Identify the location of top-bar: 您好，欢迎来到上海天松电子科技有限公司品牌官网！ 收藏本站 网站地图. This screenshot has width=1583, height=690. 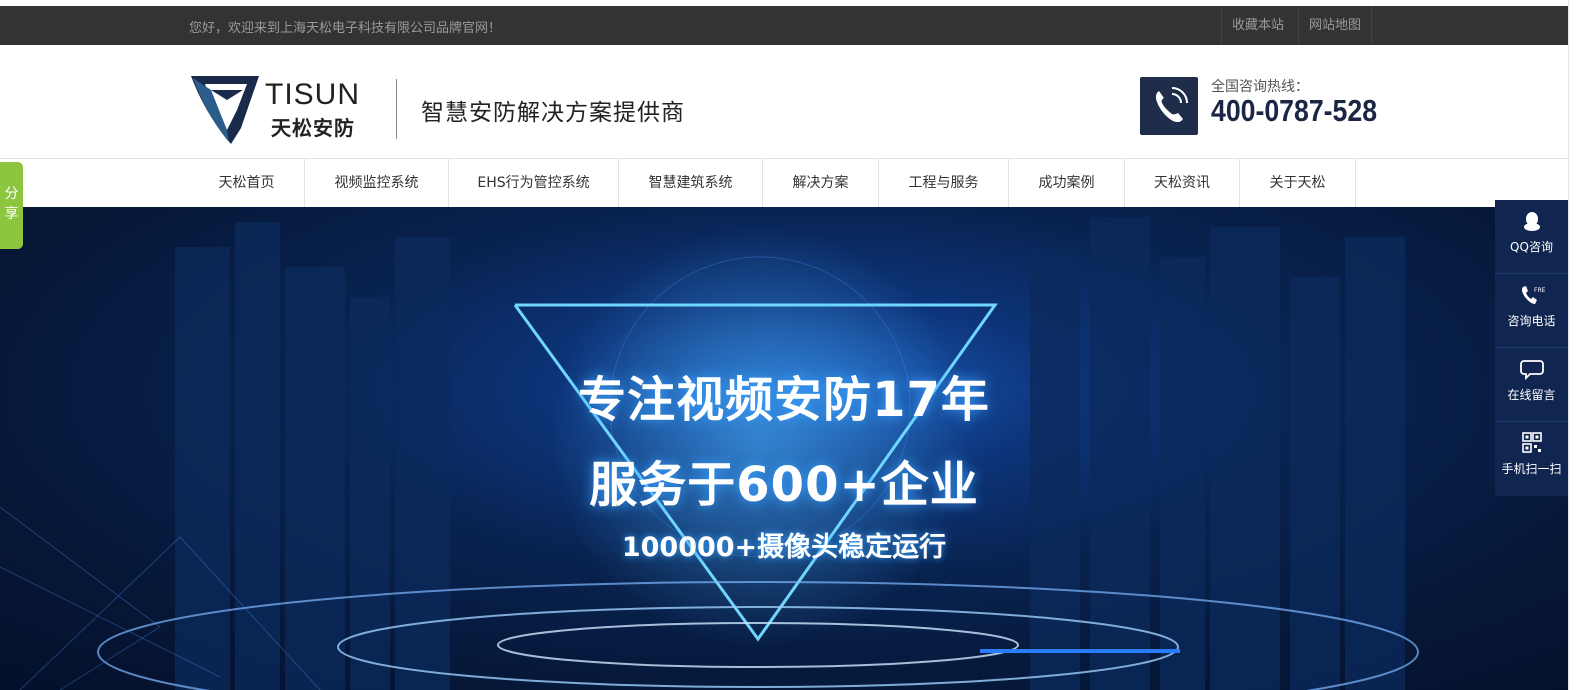
(784, 25).